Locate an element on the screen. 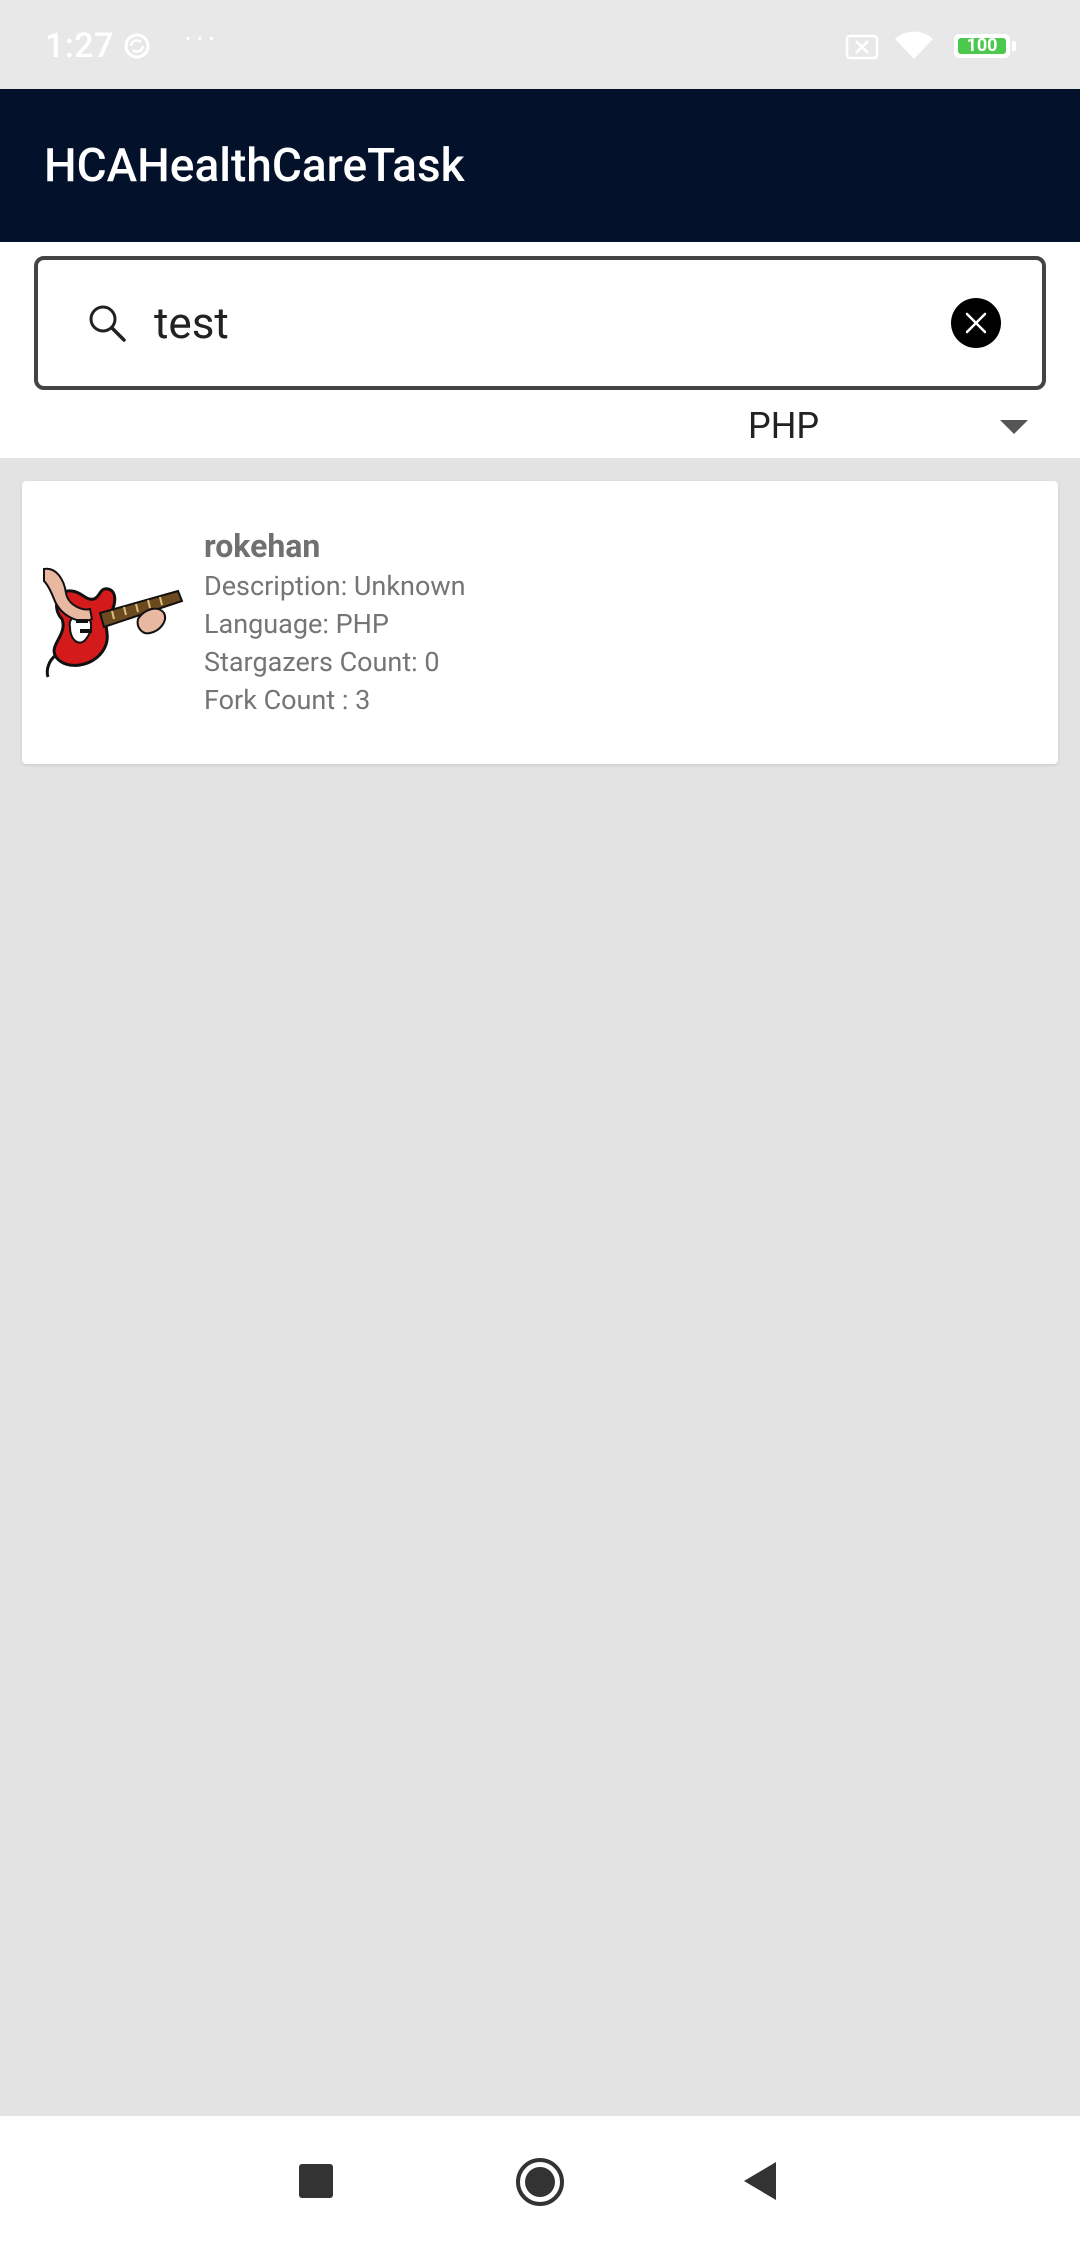 The image size is (1080, 2246). battery-tip is located at coordinates (1014, 46).